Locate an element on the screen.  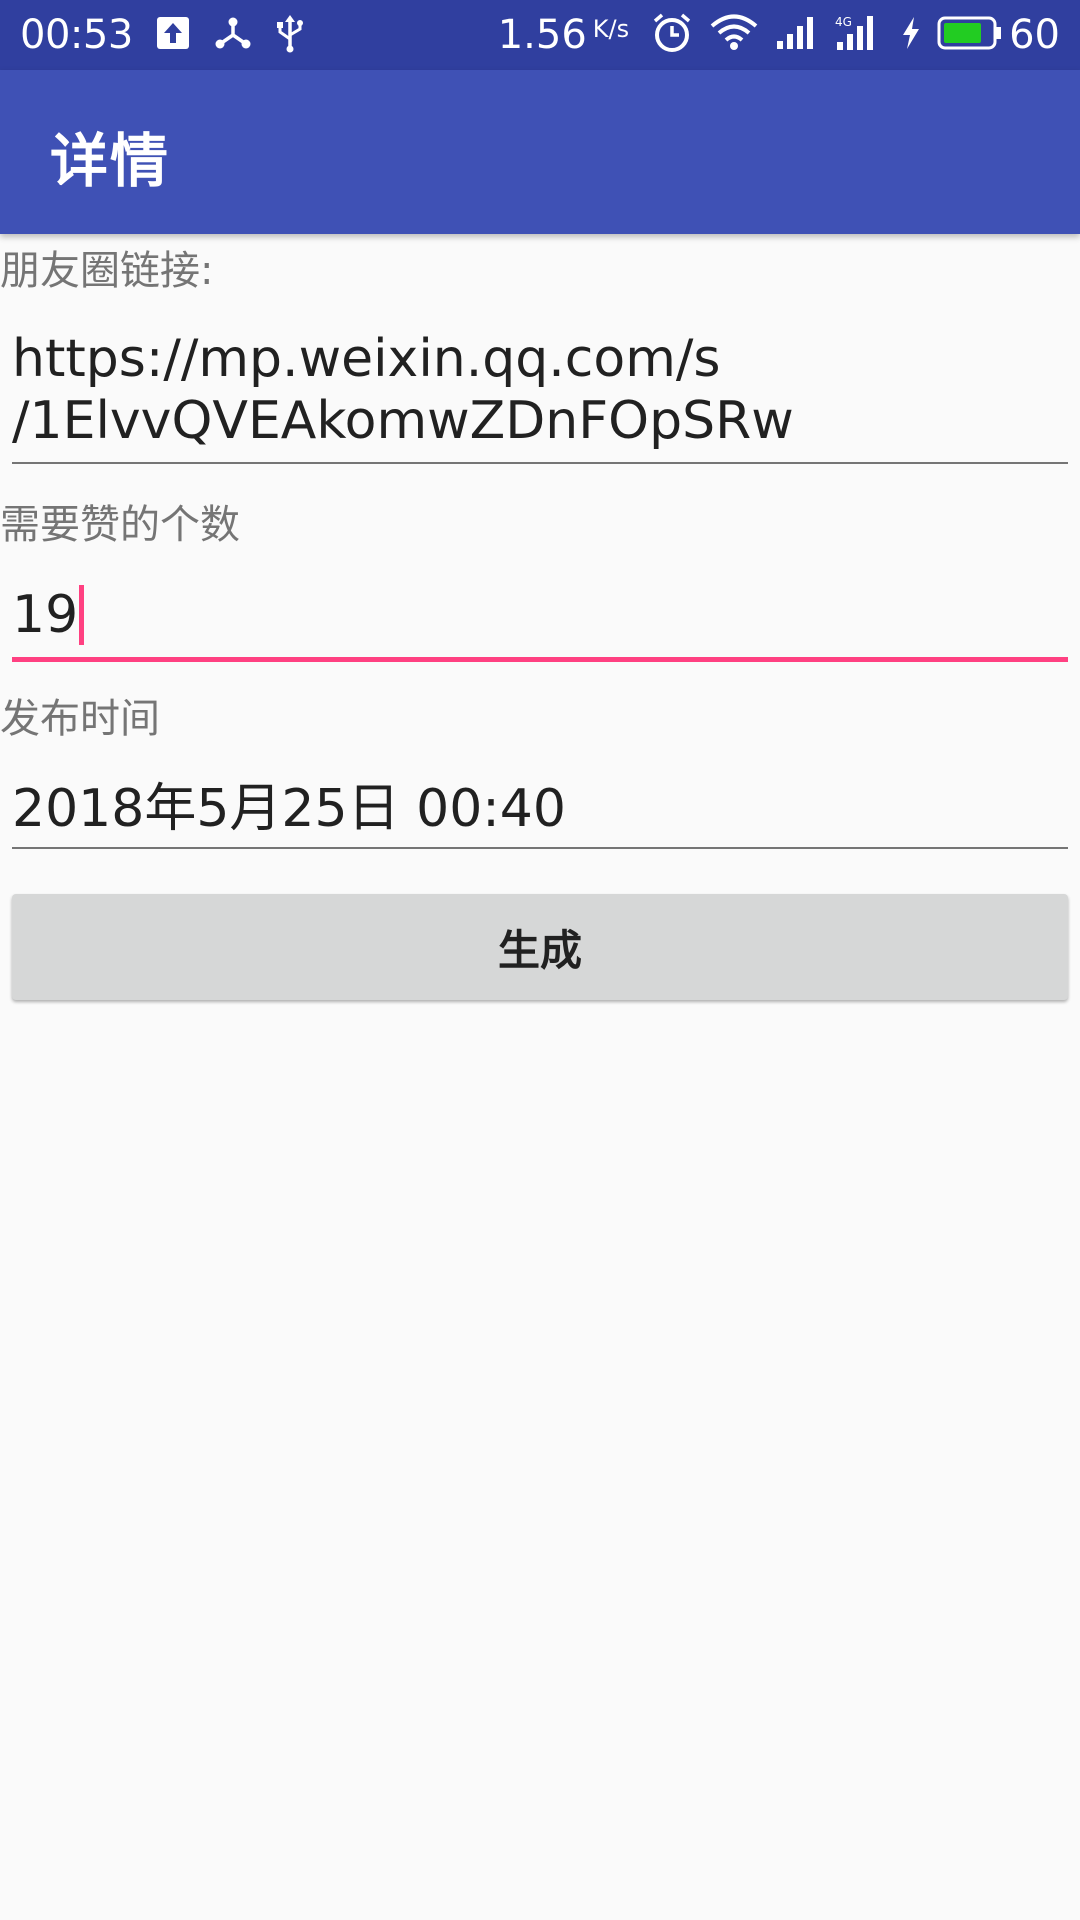
status-time: 00:53 is located at coordinates (76, 35).